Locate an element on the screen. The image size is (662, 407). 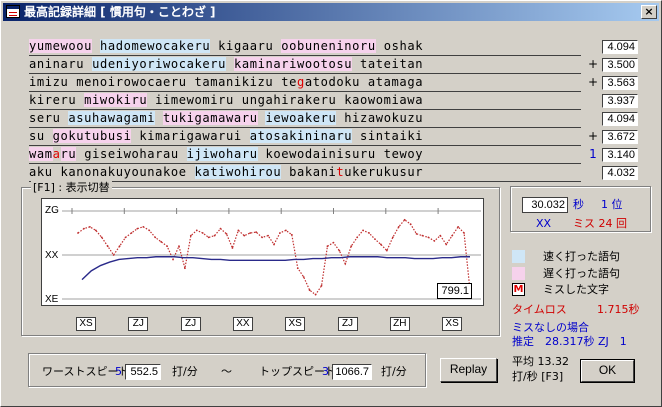
line-score: 3.672 is located at coordinates (620, 137).